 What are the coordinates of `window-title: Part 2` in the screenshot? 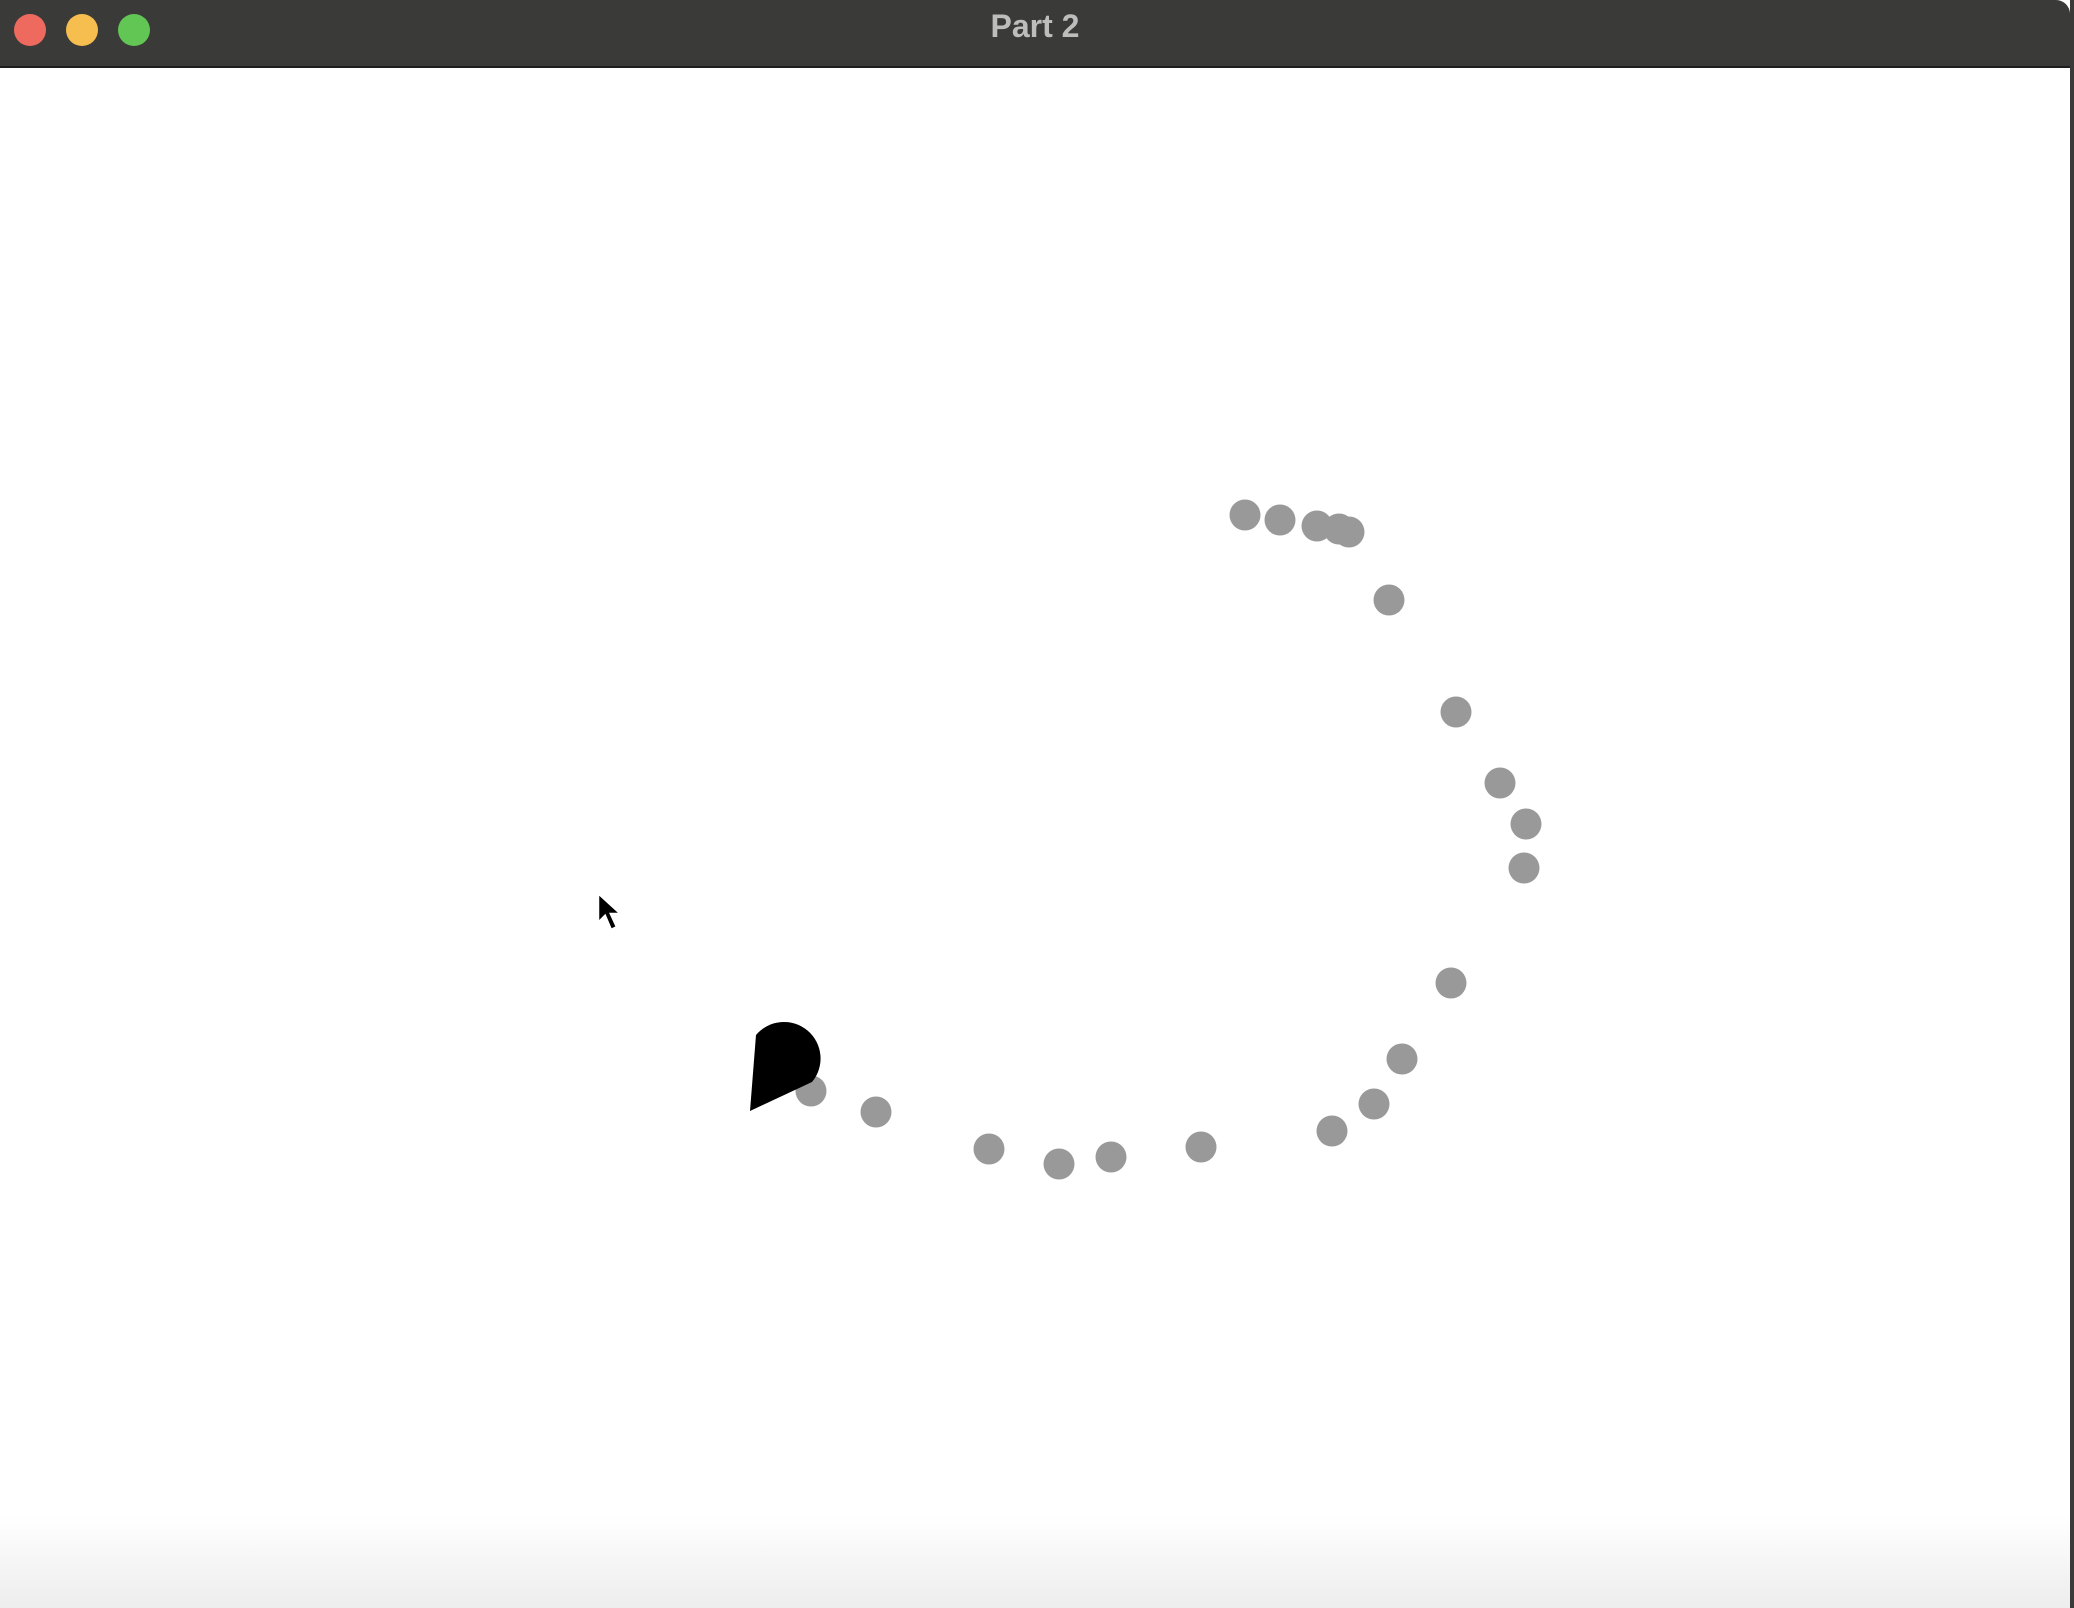 It's located at (1035, 26).